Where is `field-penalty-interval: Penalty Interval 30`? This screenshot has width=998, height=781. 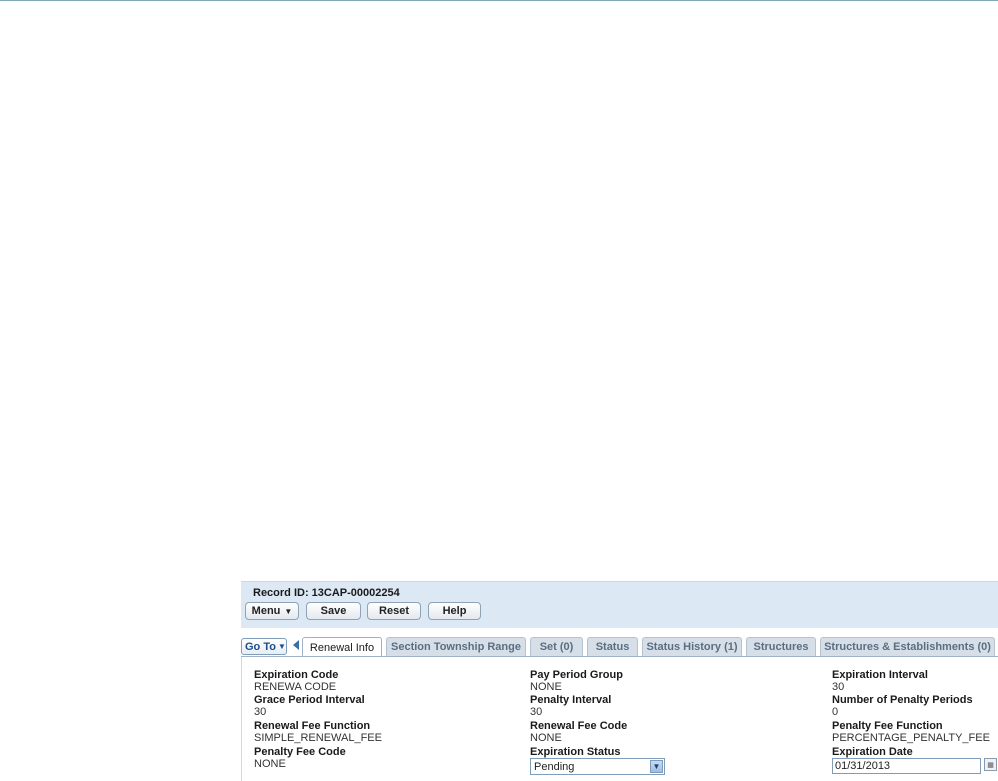
field-penalty-interval: Penalty Interval 30 is located at coordinates (570, 706).